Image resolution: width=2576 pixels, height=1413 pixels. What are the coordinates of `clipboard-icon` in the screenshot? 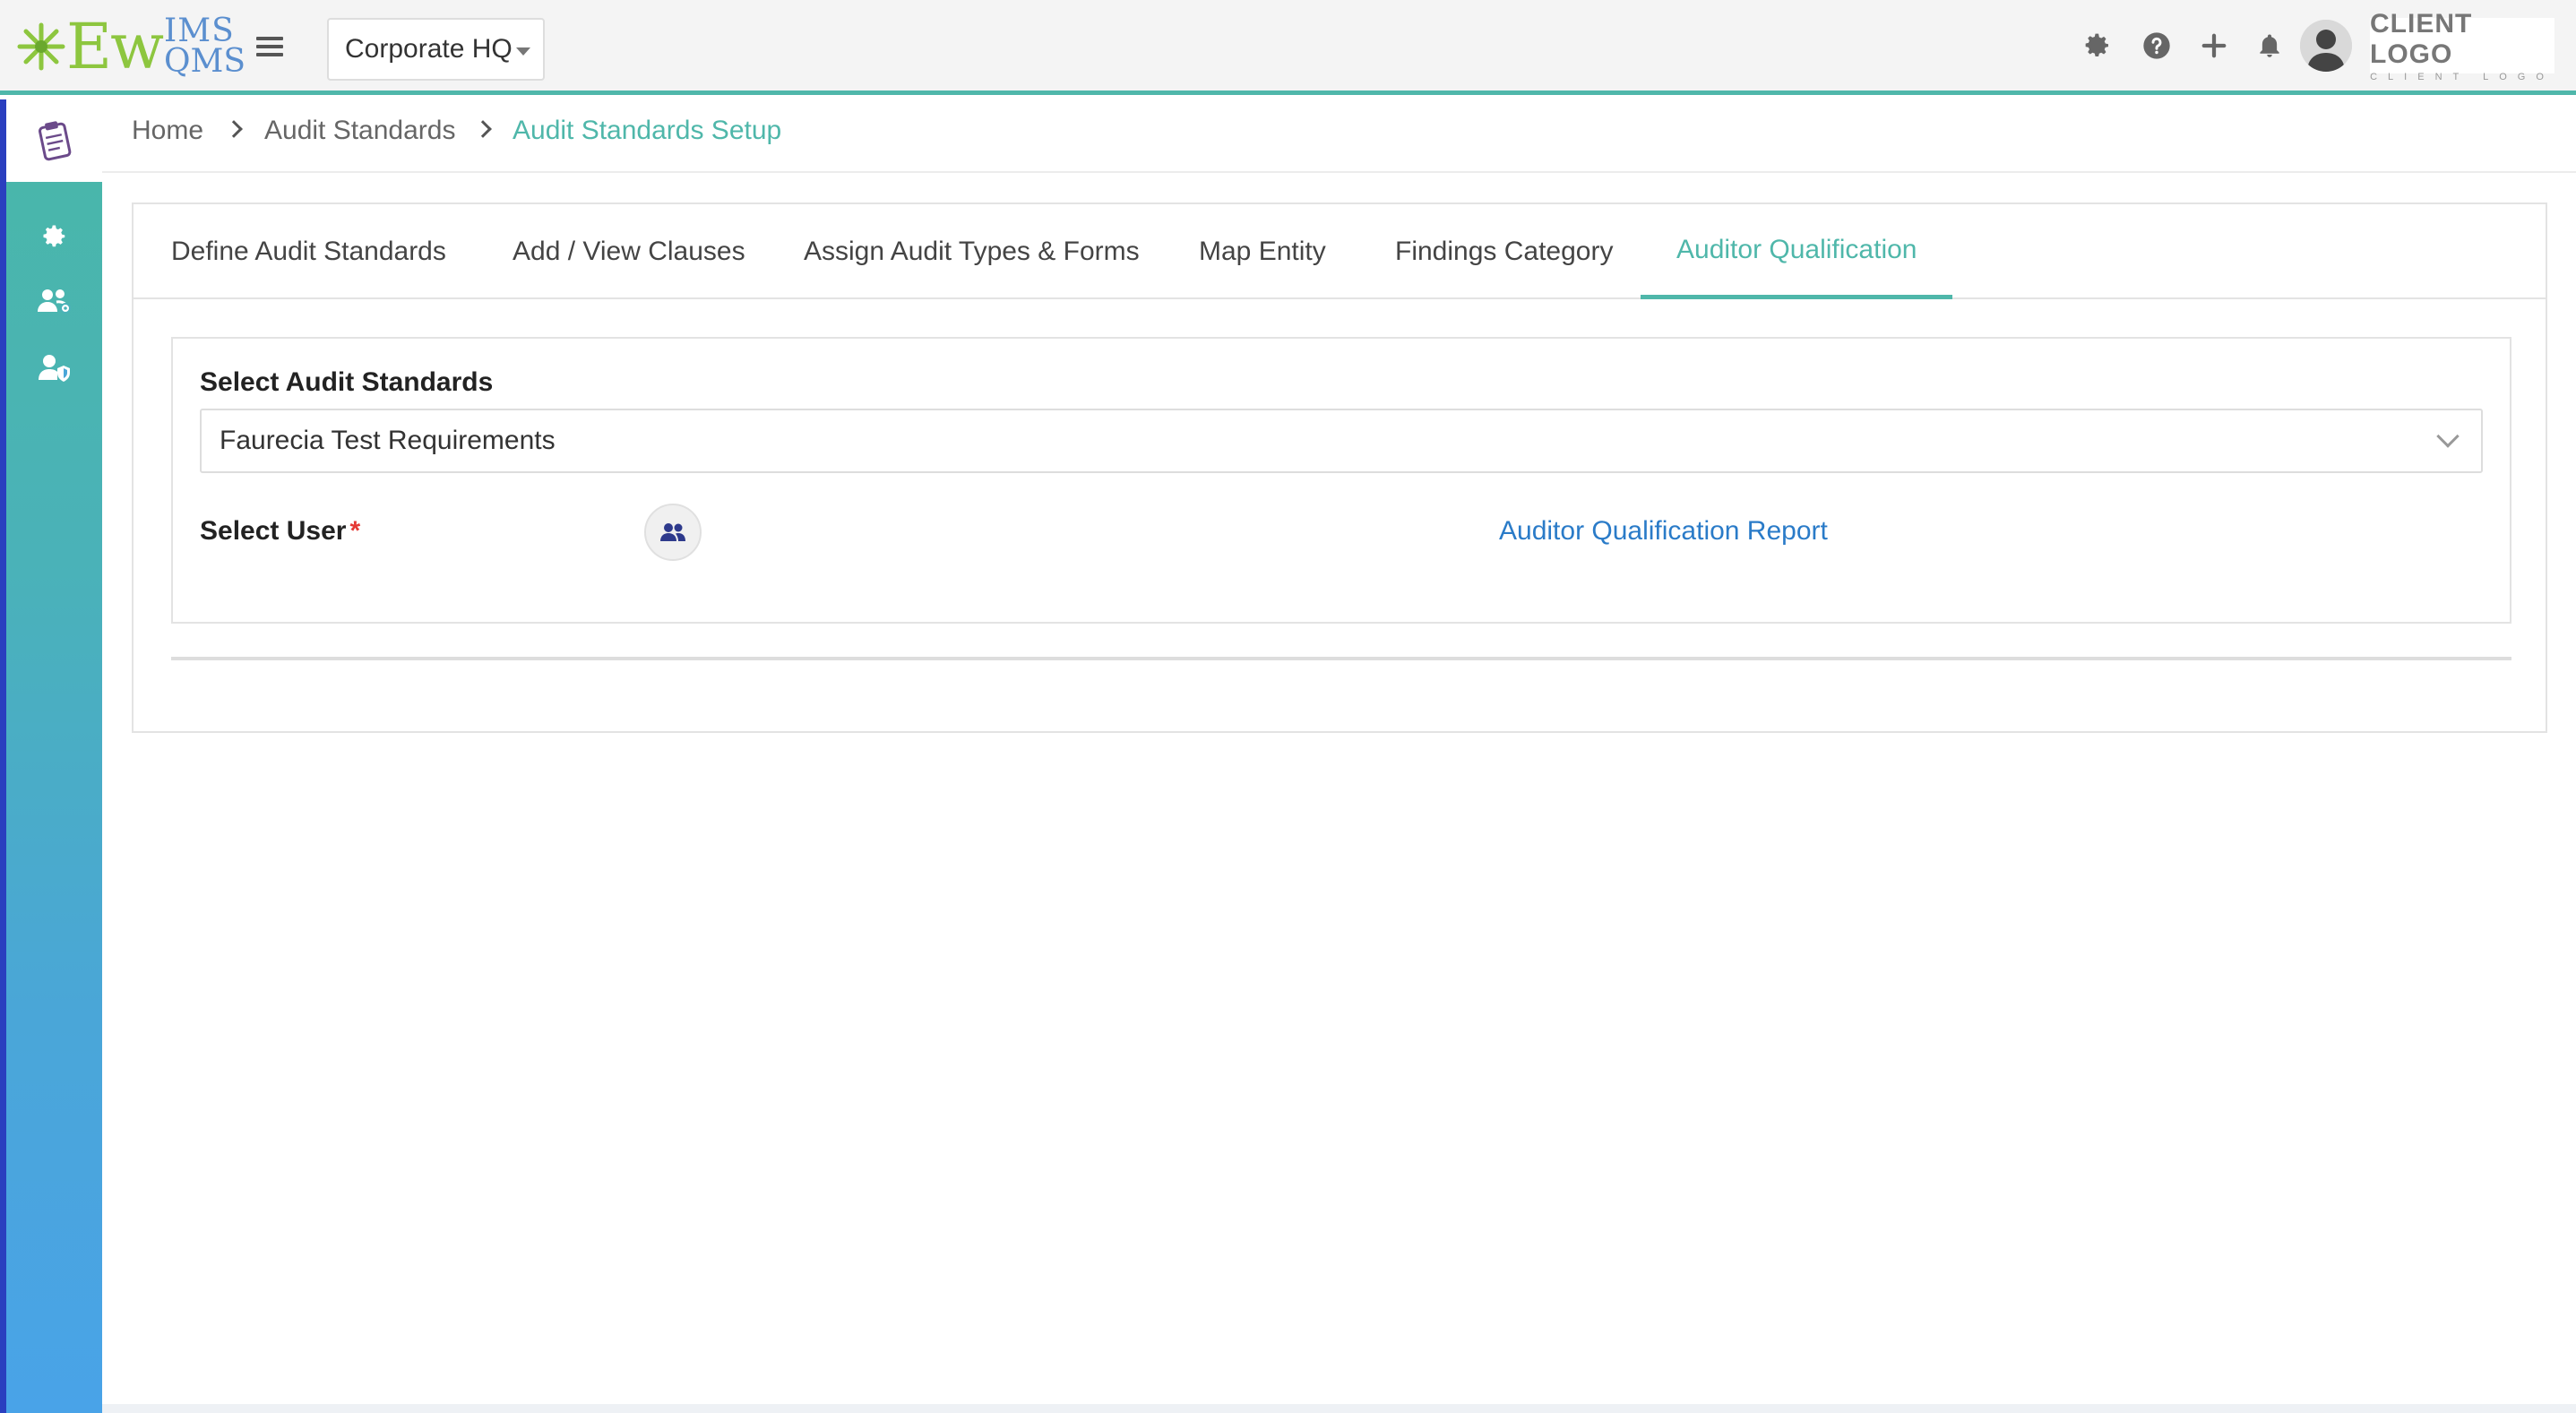 It's located at (55, 141).